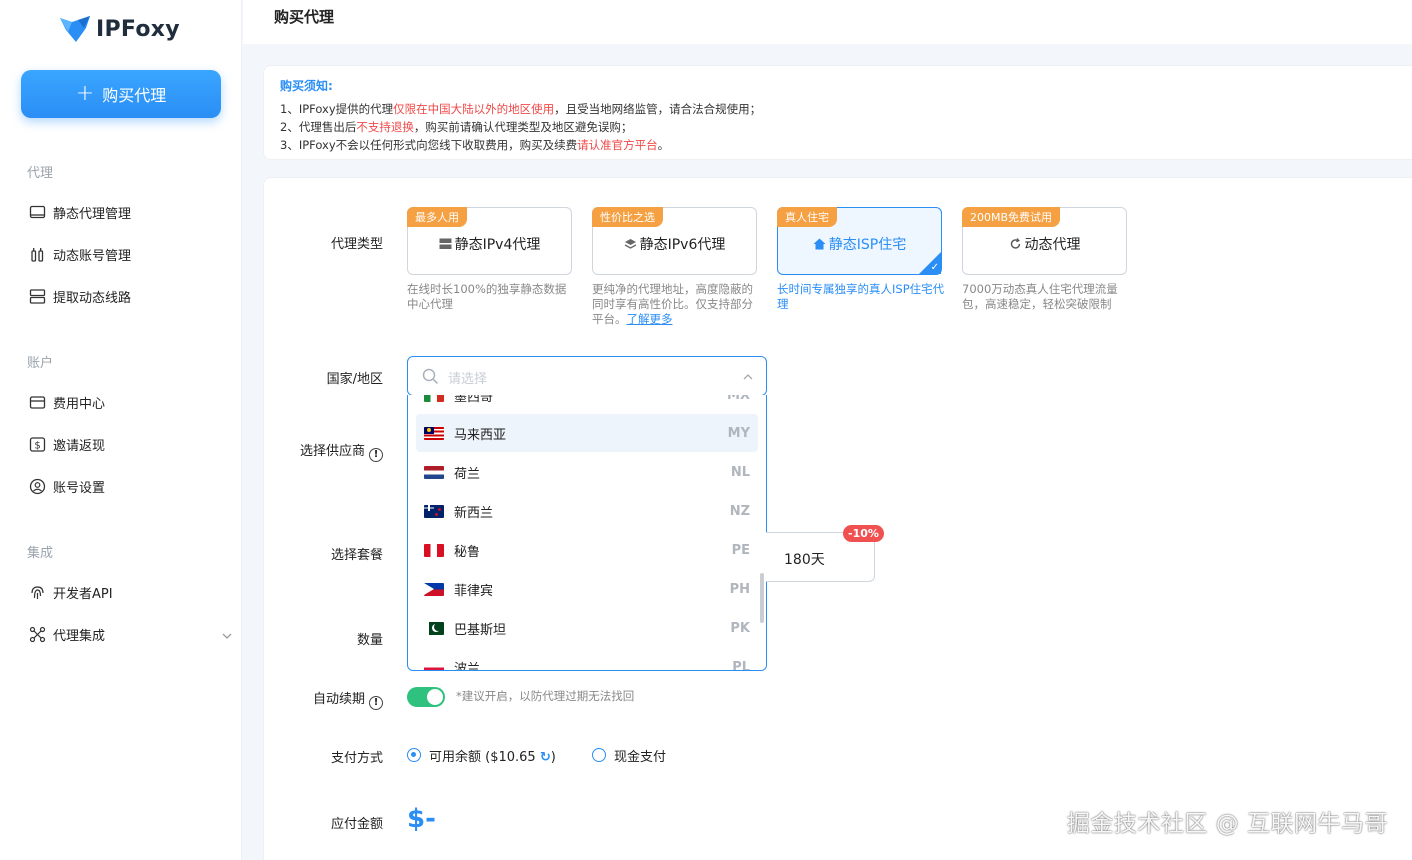 Image resolution: width=1412 pixels, height=860 pixels. What do you see at coordinates (587, 376) in the screenshot?
I see `country-select: 请选择` at bounding box center [587, 376].